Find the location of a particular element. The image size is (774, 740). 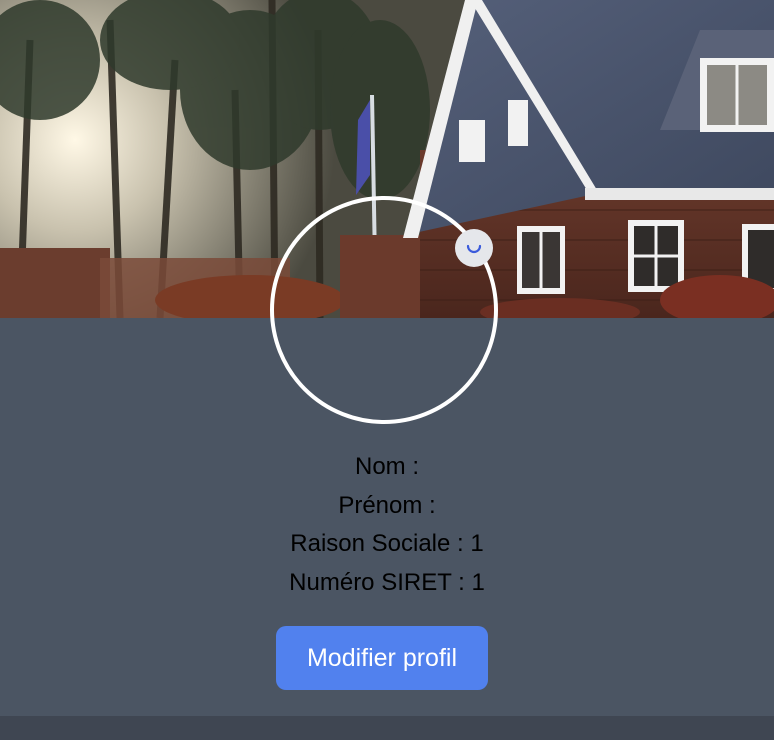

field-label: Prénom : is located at coordinates (387, 505).